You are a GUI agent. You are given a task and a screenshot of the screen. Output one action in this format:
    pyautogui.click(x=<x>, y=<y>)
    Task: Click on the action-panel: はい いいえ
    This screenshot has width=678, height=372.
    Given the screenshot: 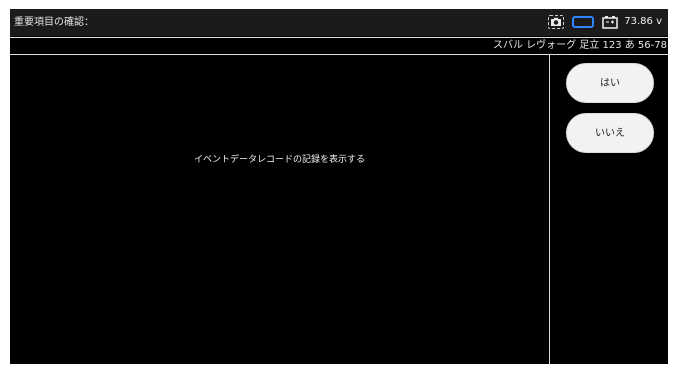 What is the action you would take?
    pyautogui.click(x=609, y=209)
    